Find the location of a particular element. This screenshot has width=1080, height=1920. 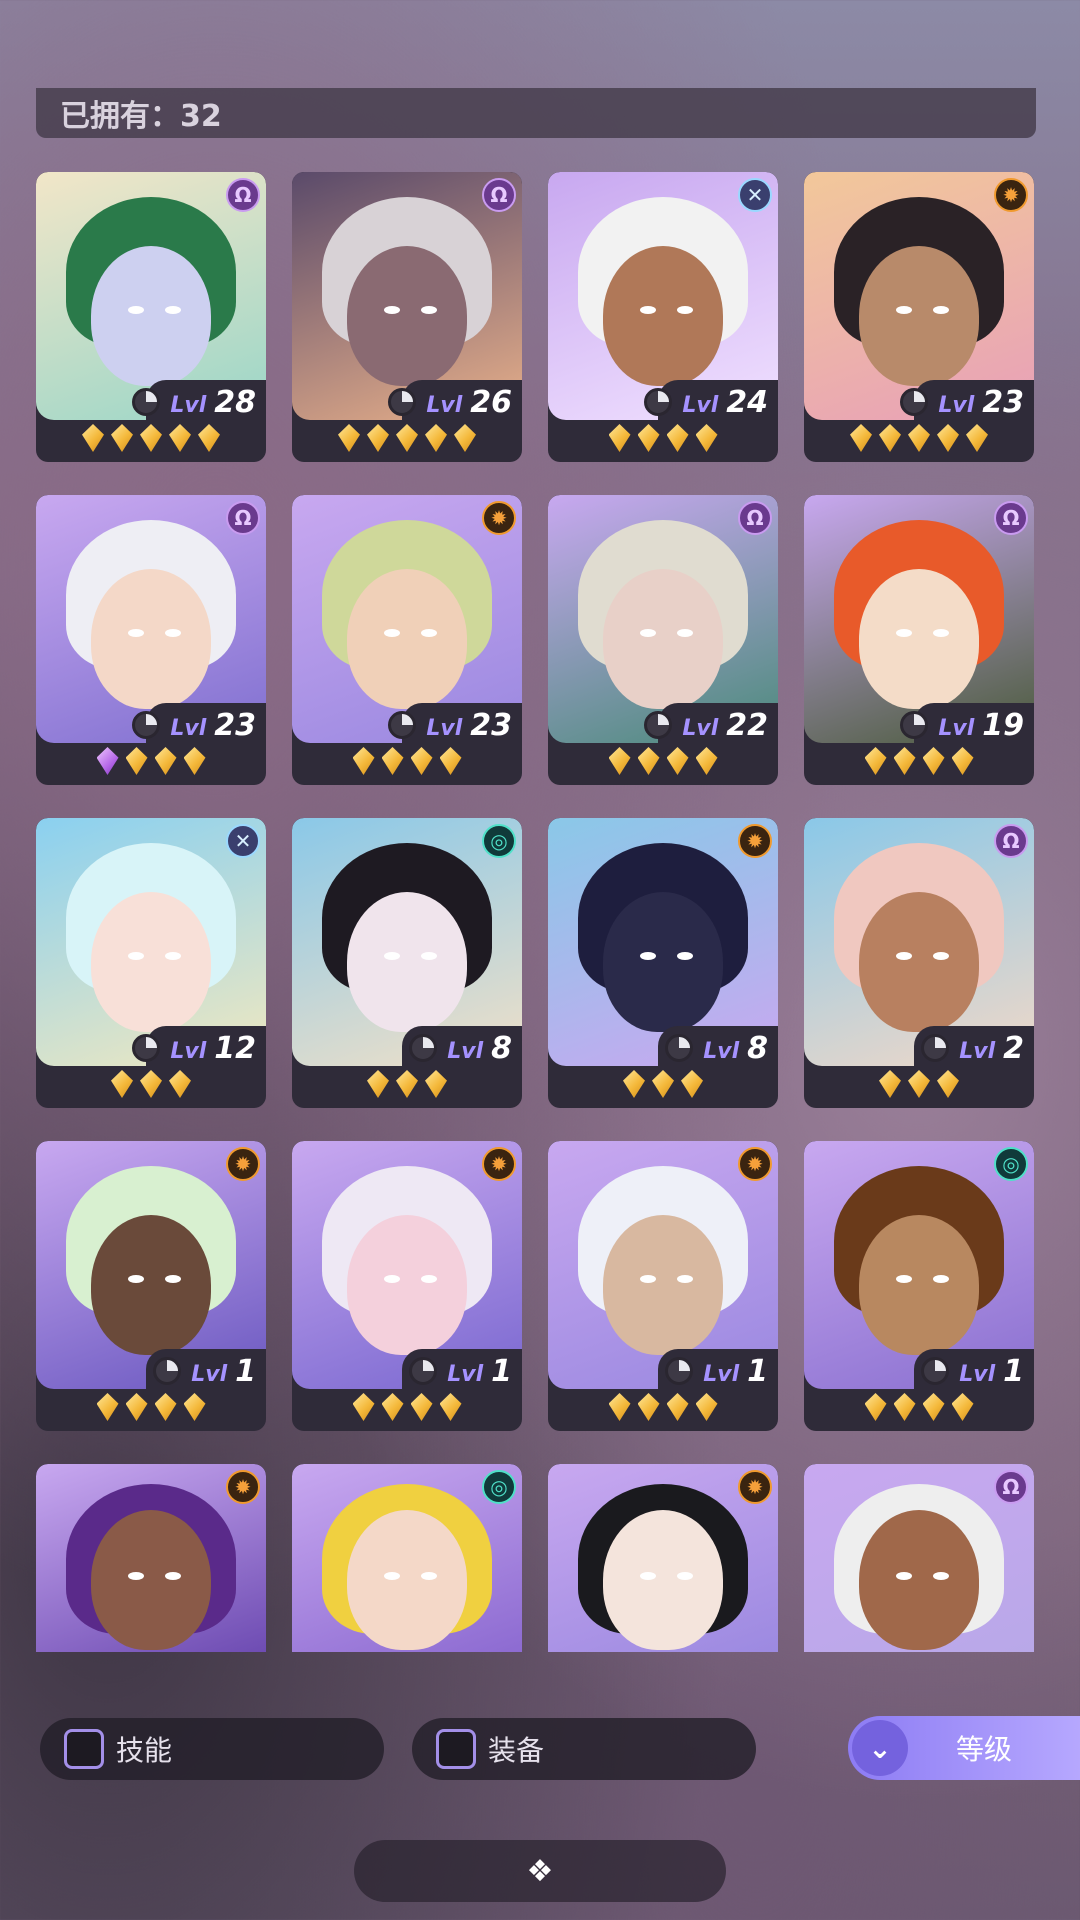

hero-card: Ω Lvl 22 is located at coordinates (663, 640).